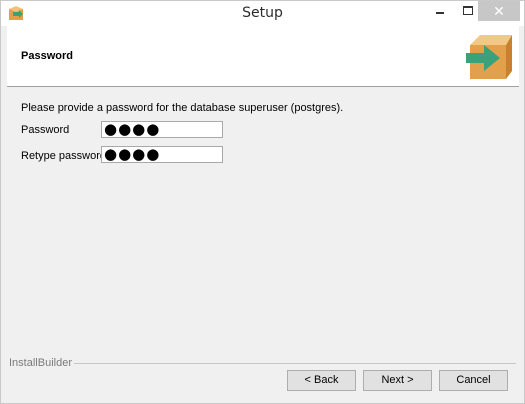 This screenshot has width=525, height=404. What do you see at coordinates (468, 11) in the screenshot?
I see `maximize-icon` at bounding box center [468, 11].